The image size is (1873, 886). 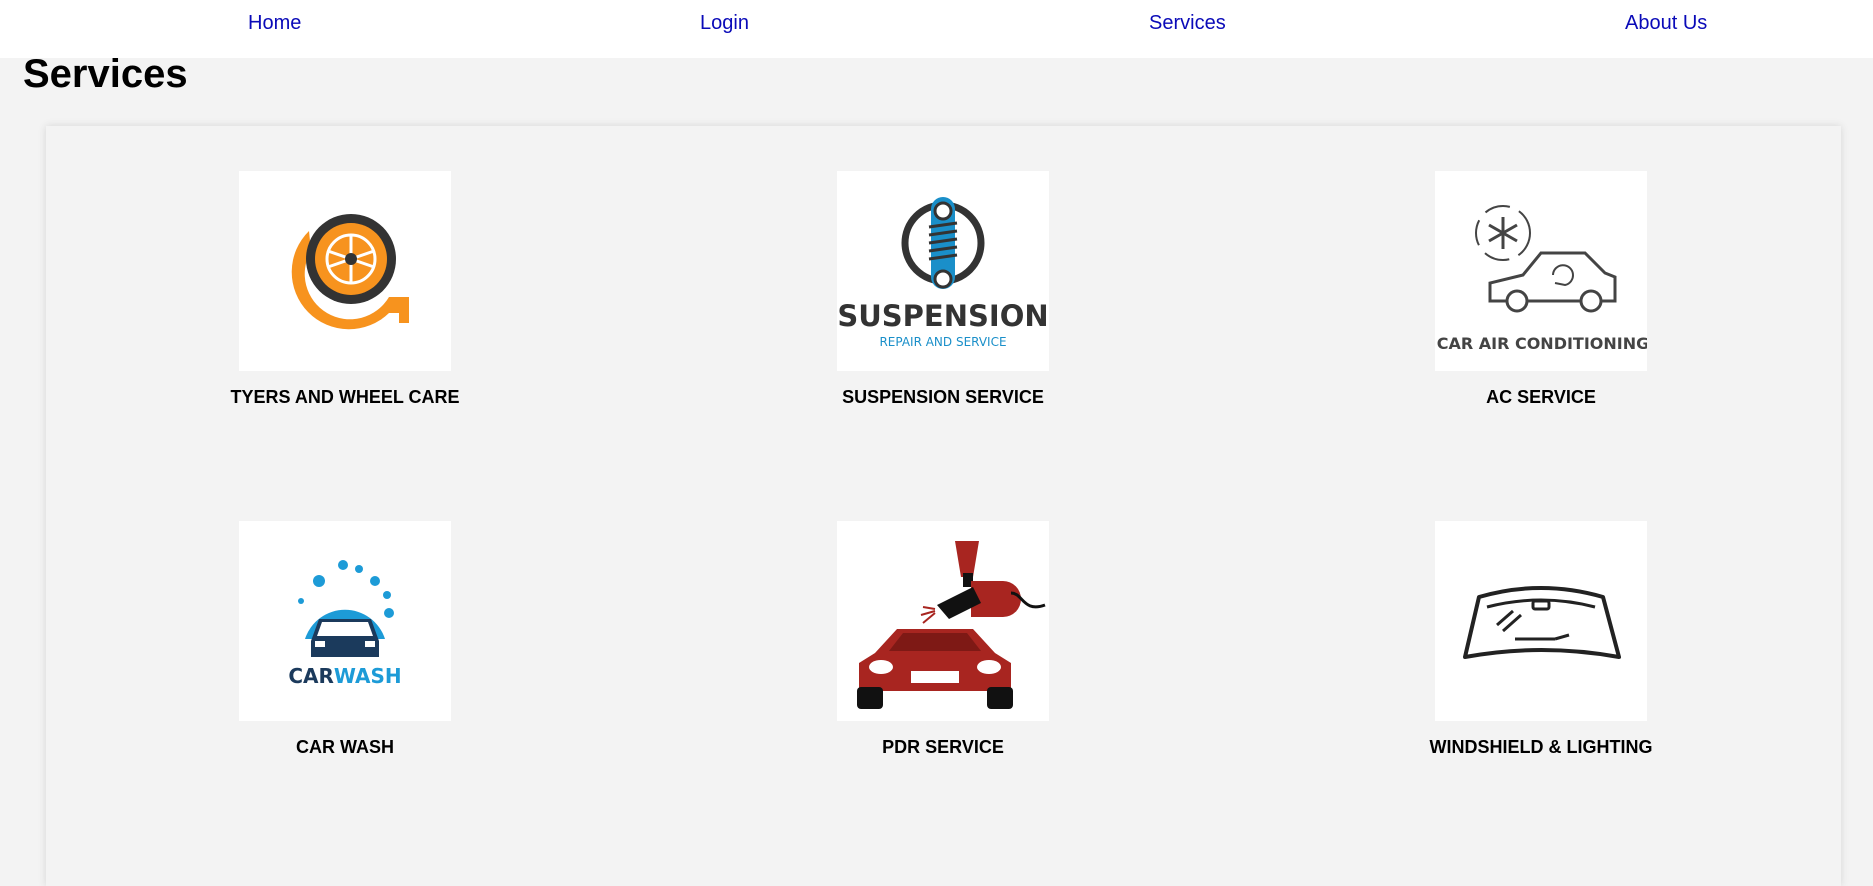 What do you see at coordinates (1541, 747) in the screenshot?
I see `service-name: WINDSHIELD & LIGHTING` at bounding box center [1541, 747].